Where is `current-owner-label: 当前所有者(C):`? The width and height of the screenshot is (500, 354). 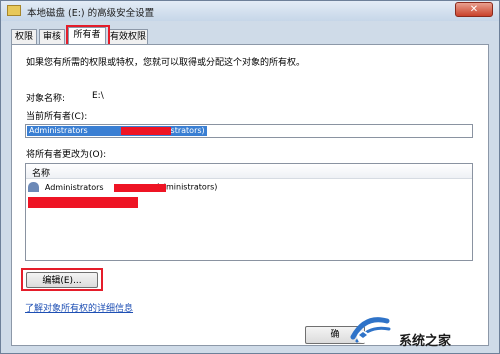 current-owner-label: 当前所有者(C): is located at coordinates (57, 117).